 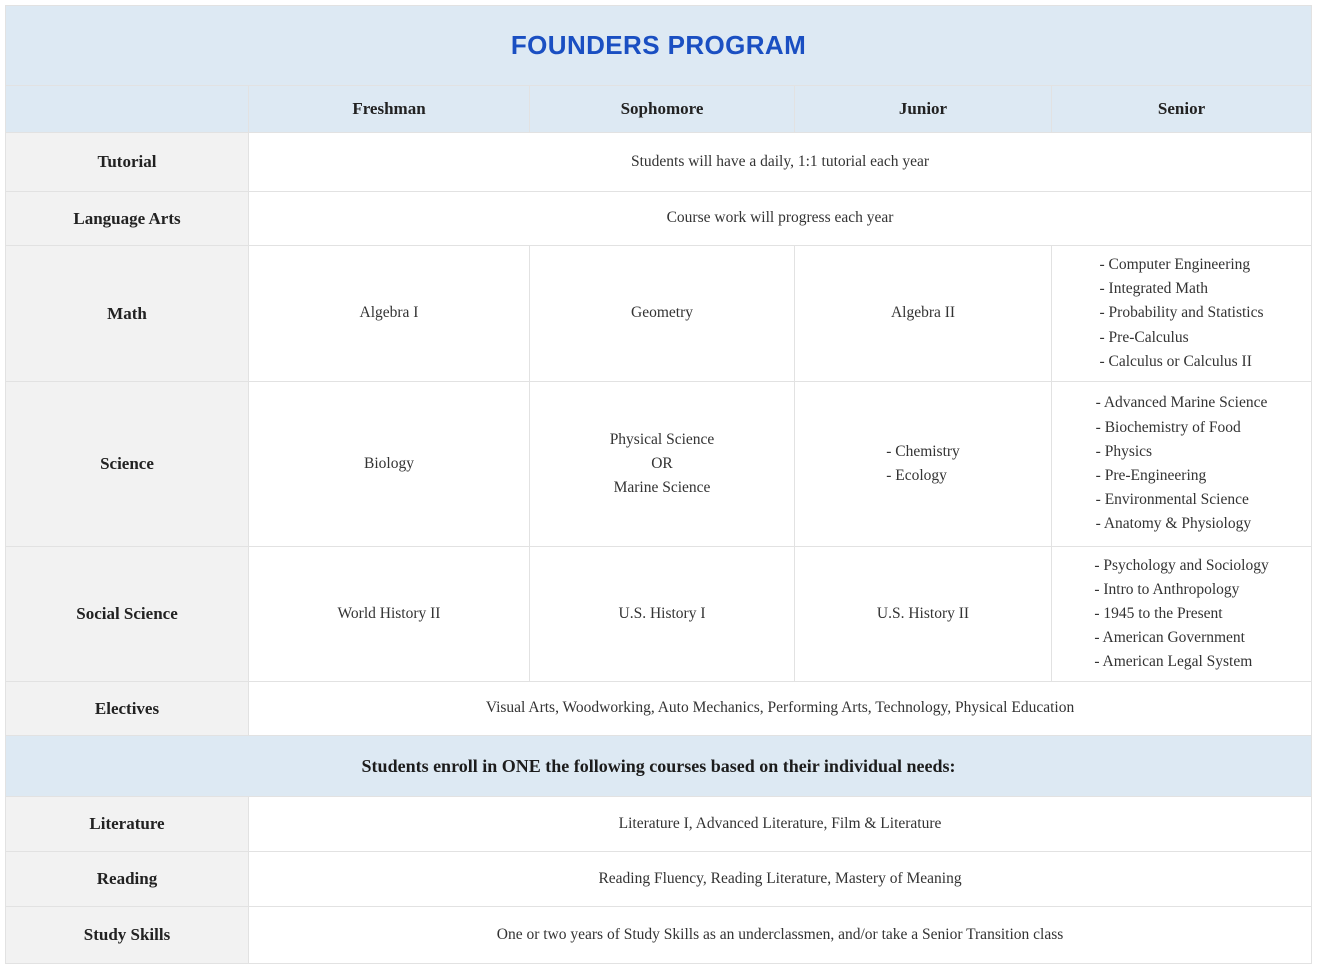 I want to click on row-label-social-science: Social Science, so click(x=127, y=614).